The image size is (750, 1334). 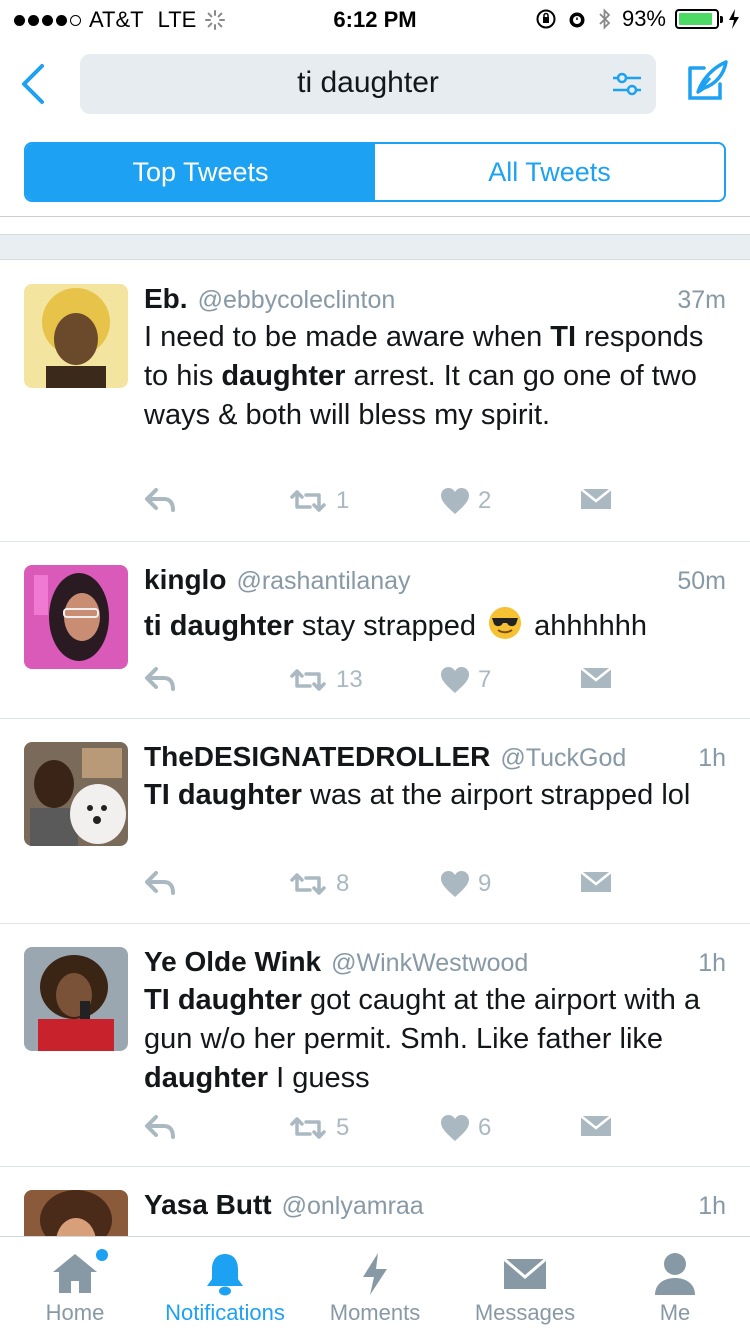 I want to click on tab-moments: Moments, so click(x=375, y=1285).